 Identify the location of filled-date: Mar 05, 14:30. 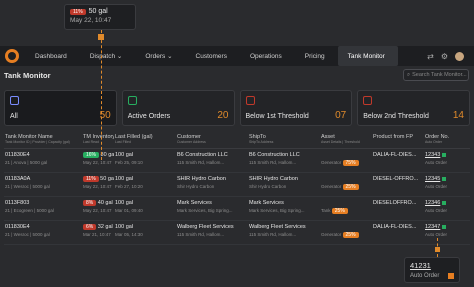
(129, 234).